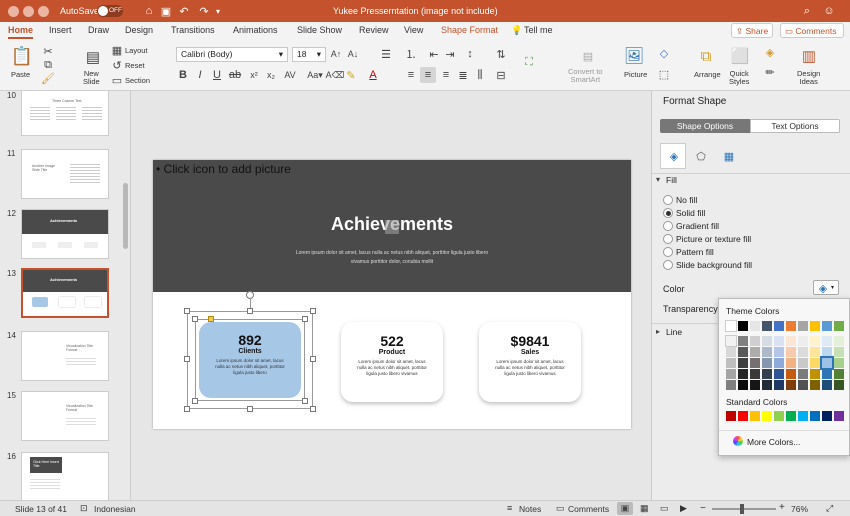  Describe the element at coordinates (117, 51) in the screenshot. I see `layout-icon: ▦` at that location.